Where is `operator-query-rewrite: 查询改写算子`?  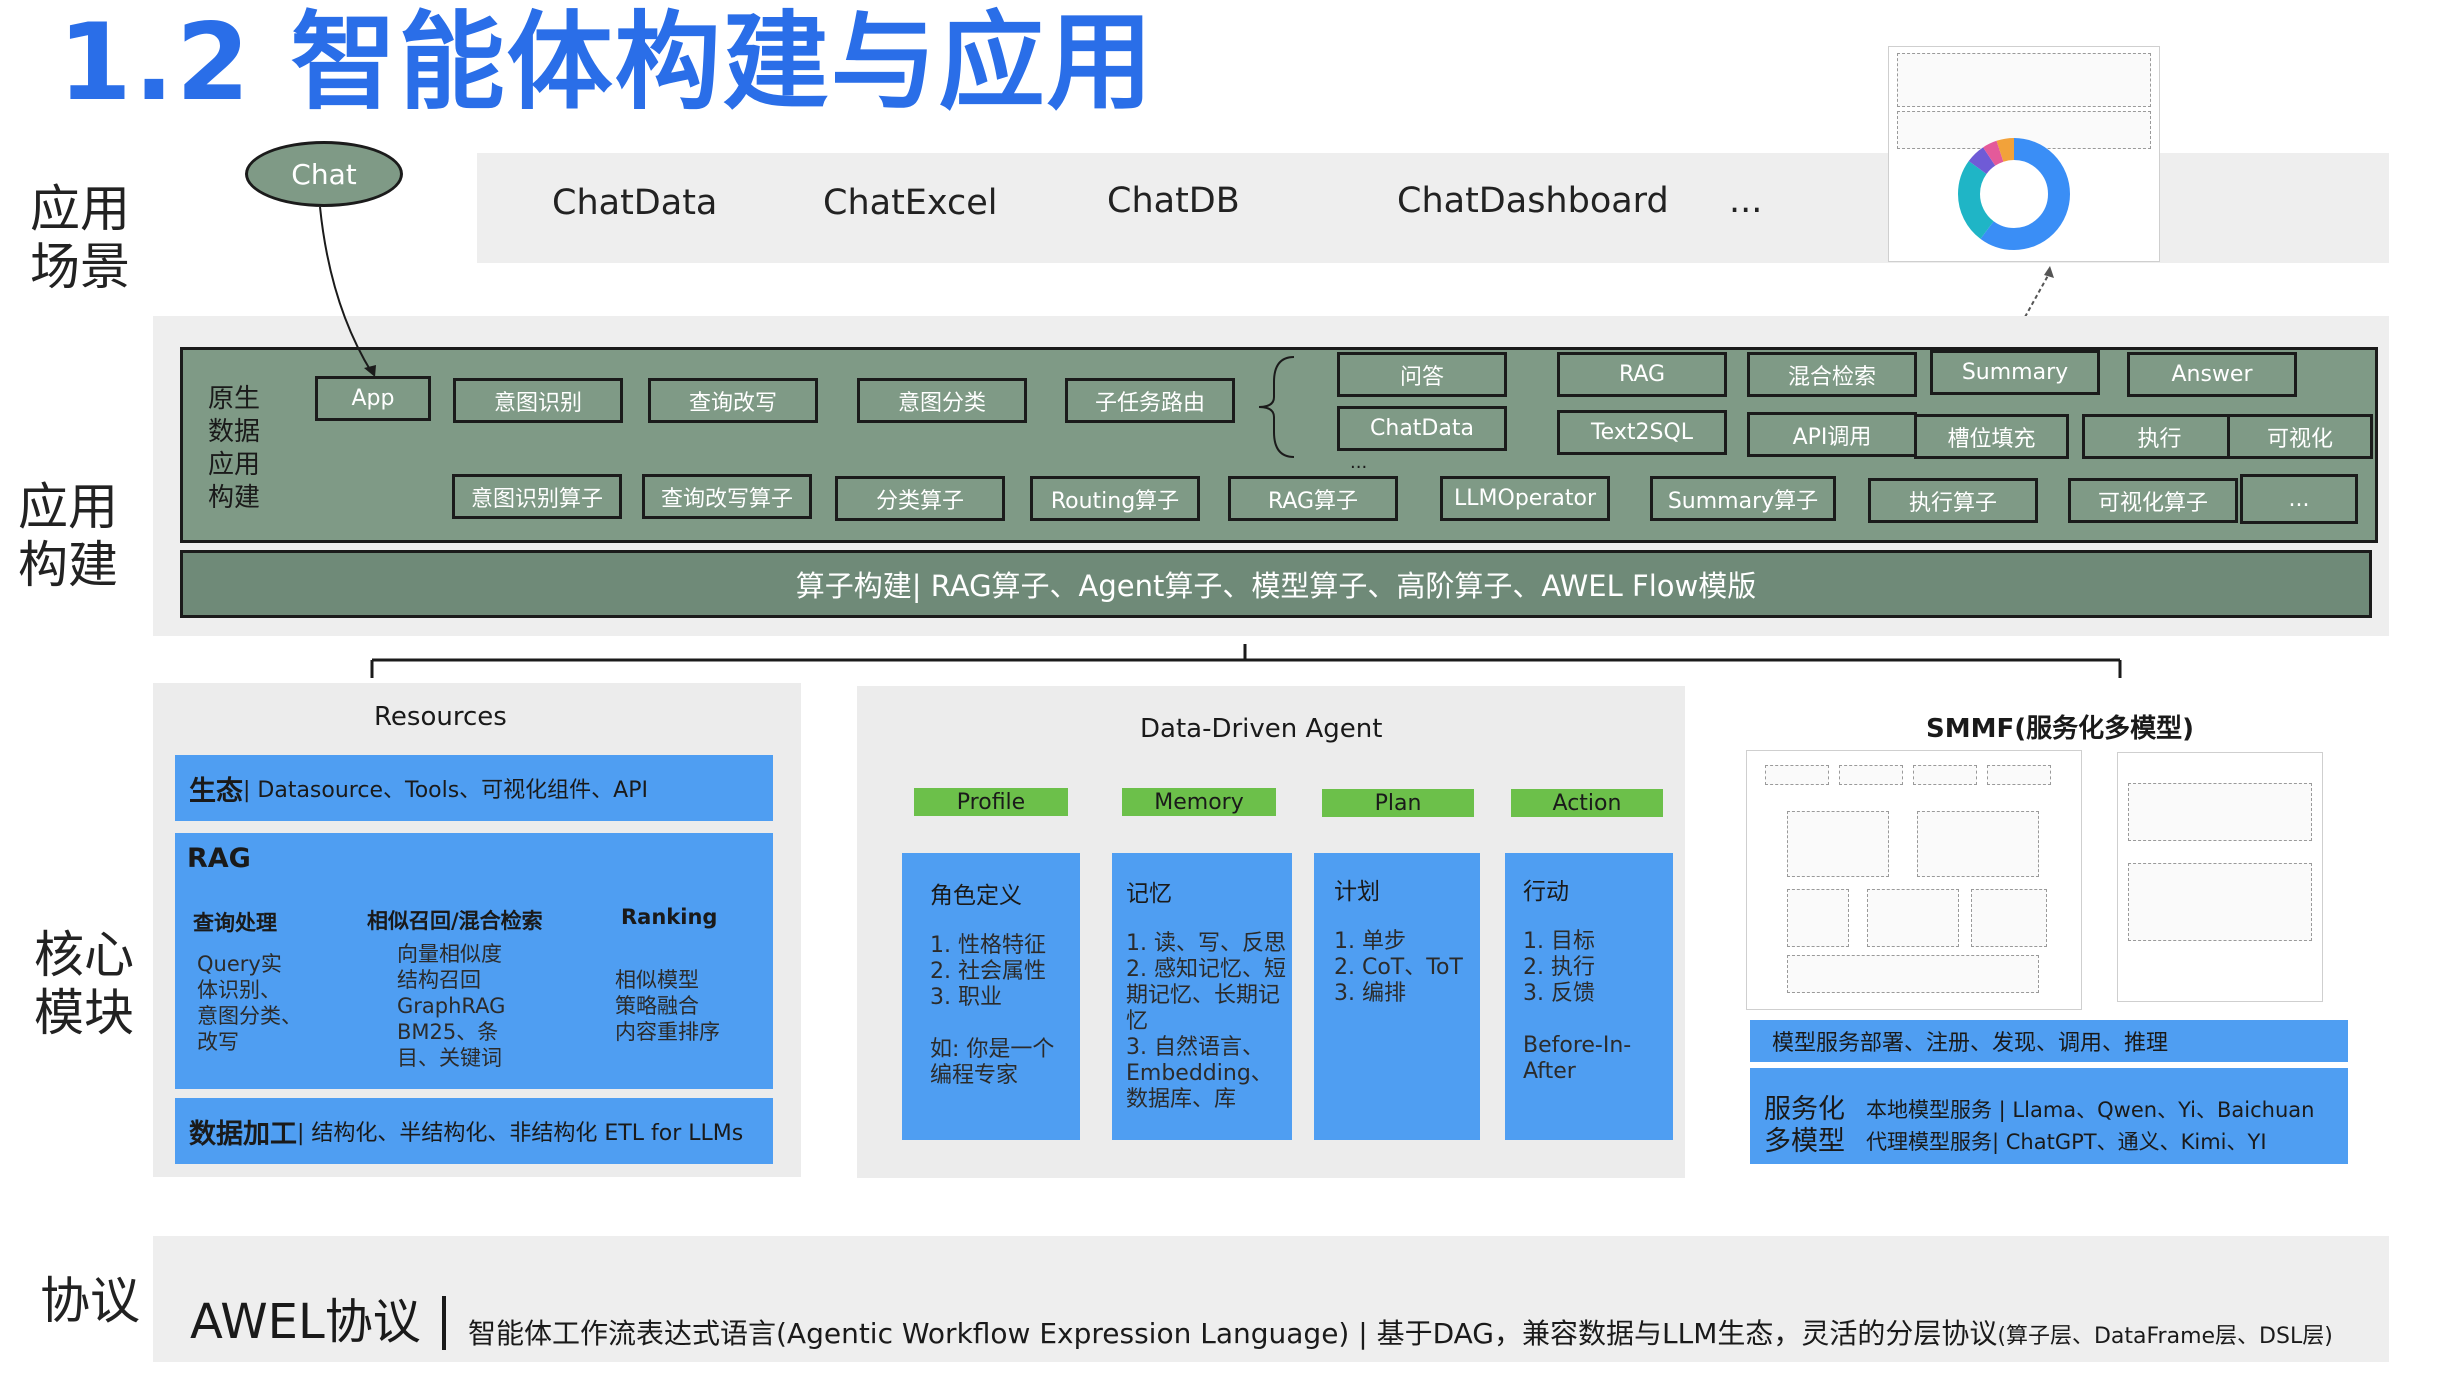 operator-query-rewrite: 查询改写算子 is located at coordinates (727, 496).